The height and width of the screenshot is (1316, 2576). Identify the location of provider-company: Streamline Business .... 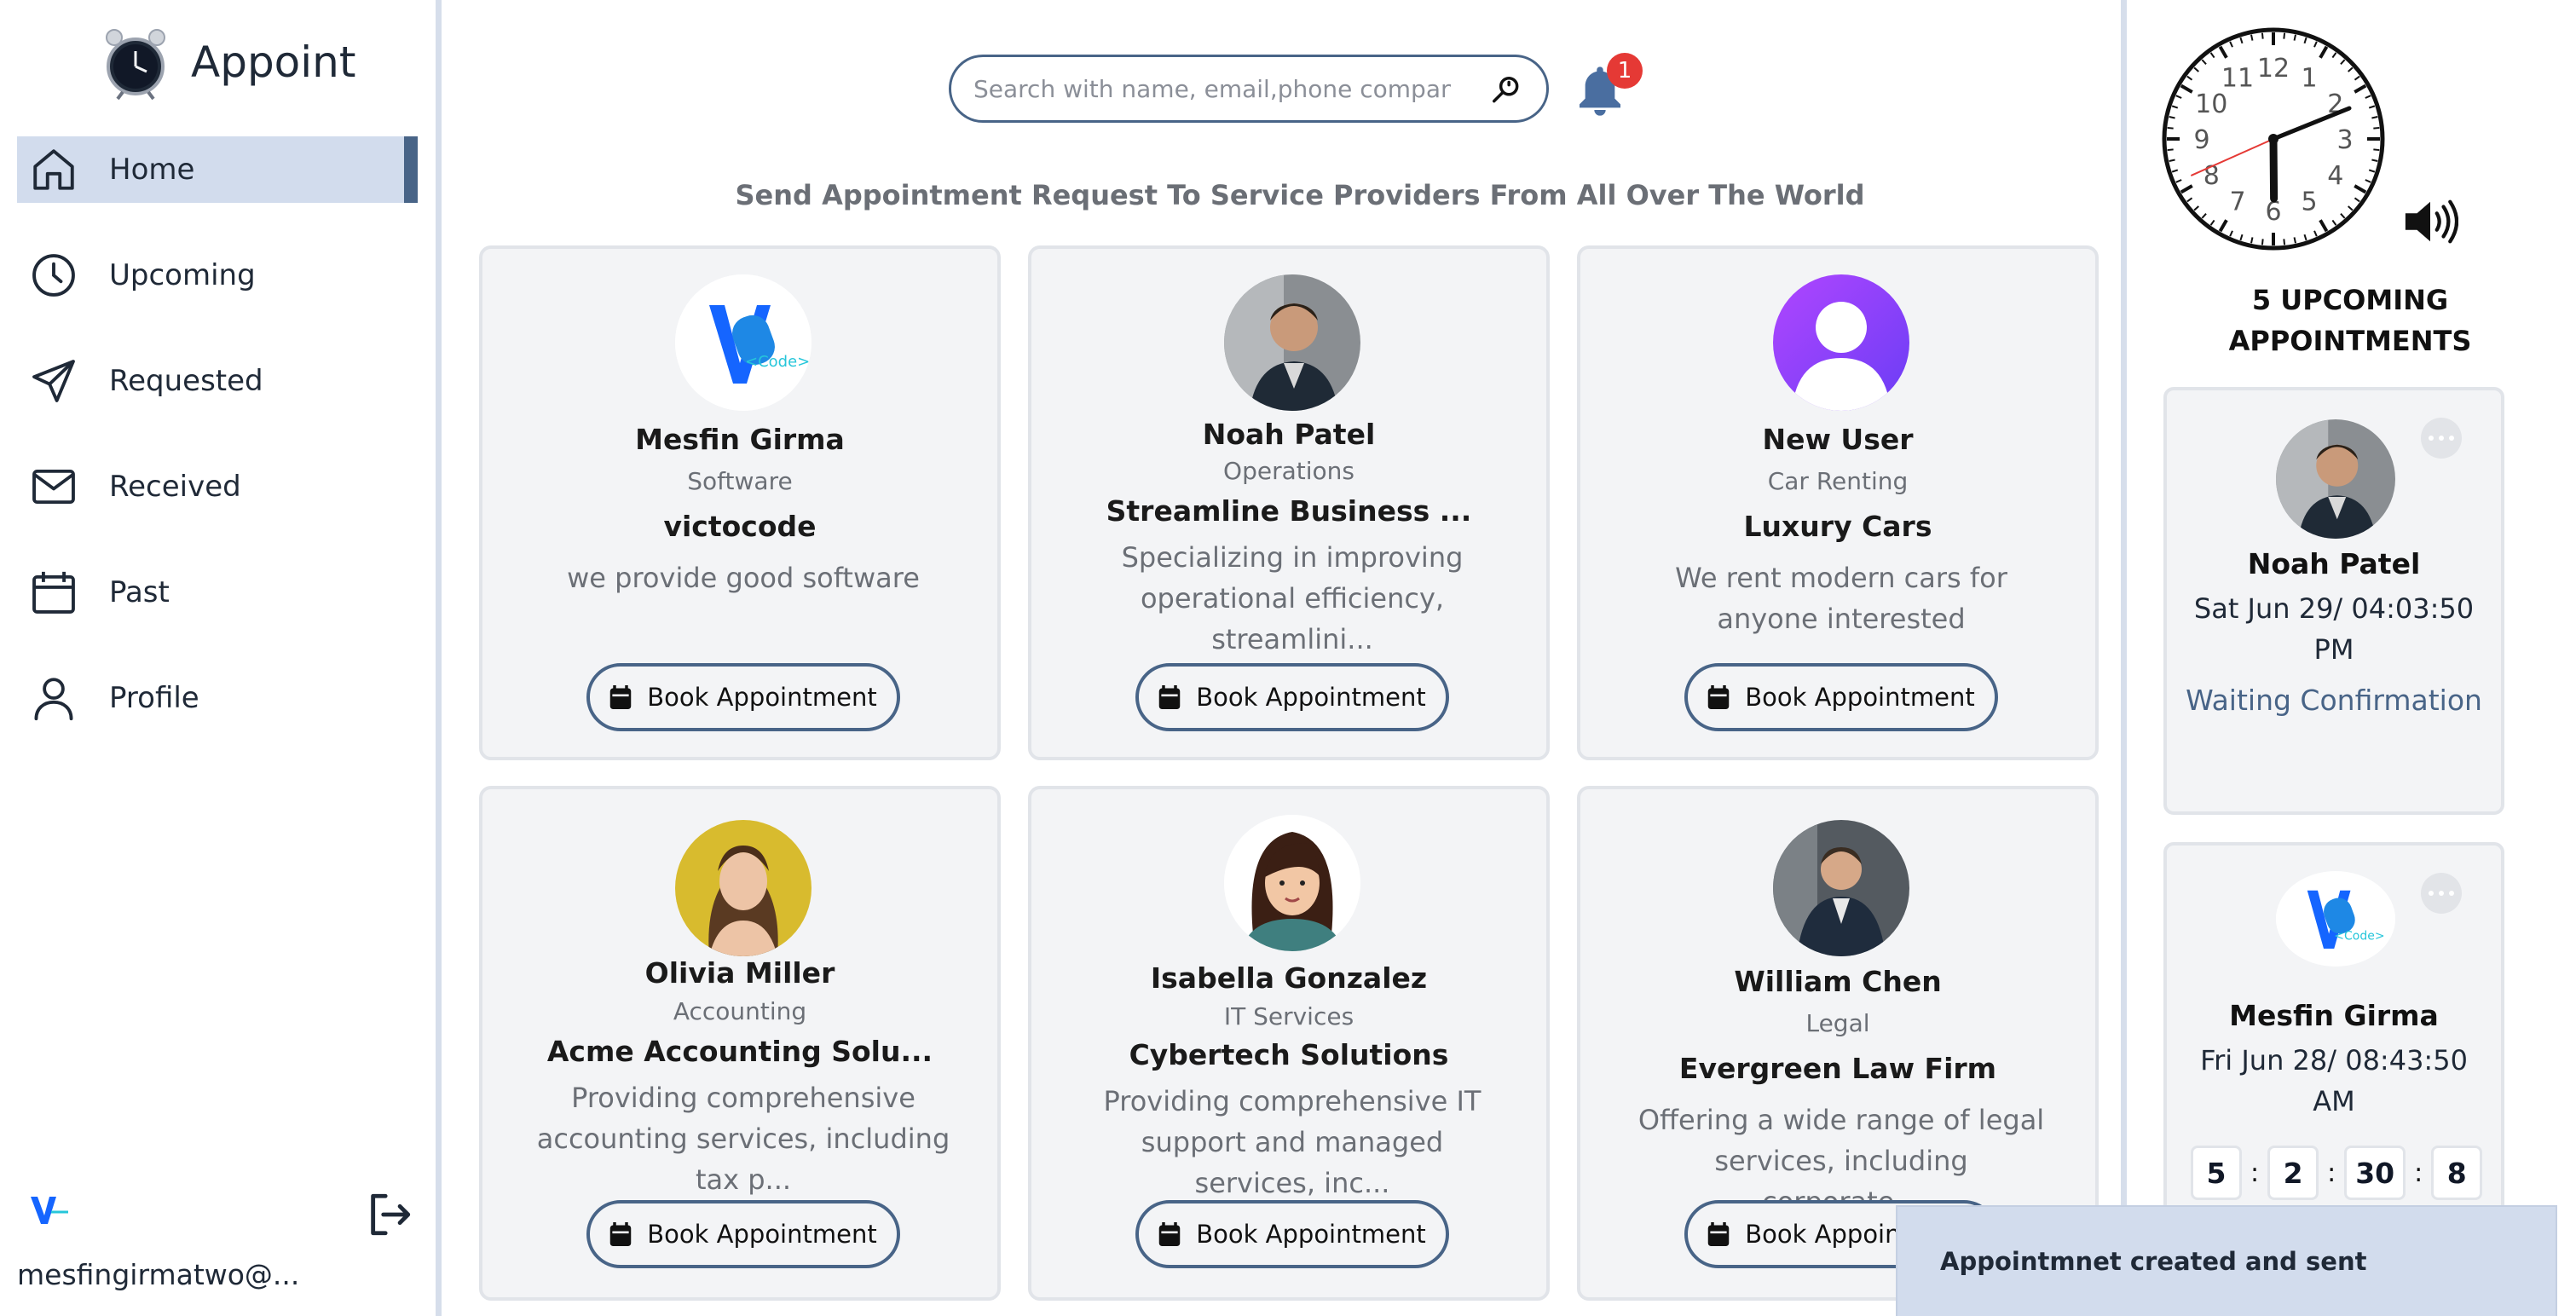
(1289, 511).